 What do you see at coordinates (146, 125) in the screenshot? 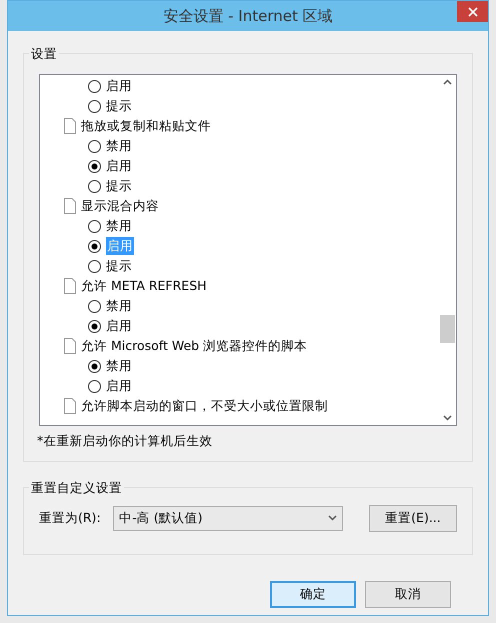
I see `setting-title: 拖放或复制和粘贴文件` at bounding box center [146, 125].